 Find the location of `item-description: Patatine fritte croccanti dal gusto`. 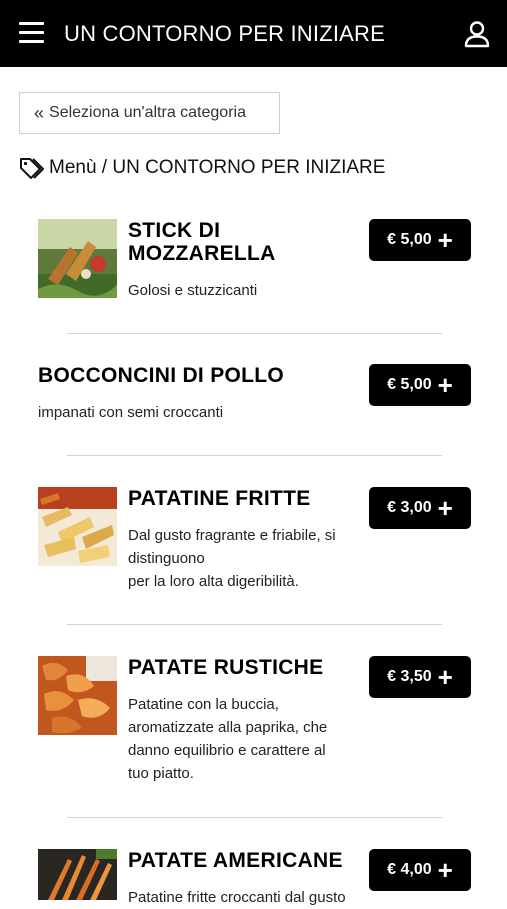

item-description: Patatine fritte croccanti dal gusto is located at coordinates (237, 897).